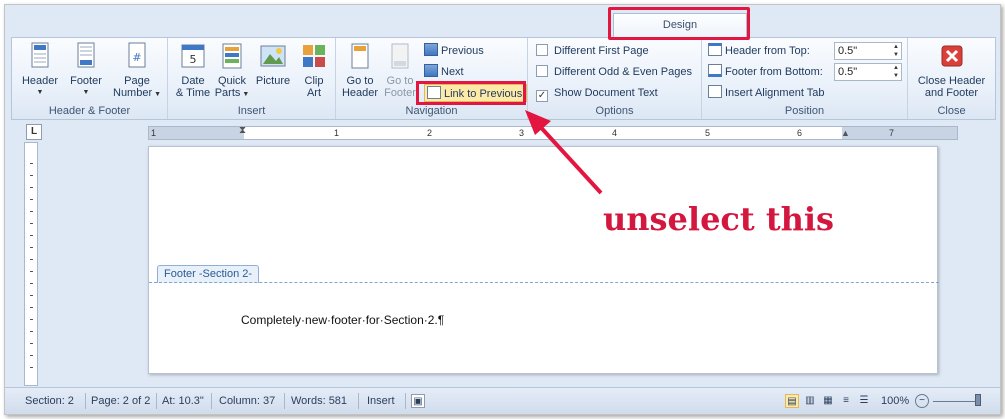  I want to click on group-label-header-footer: Header & Footer, so click(89, 111).